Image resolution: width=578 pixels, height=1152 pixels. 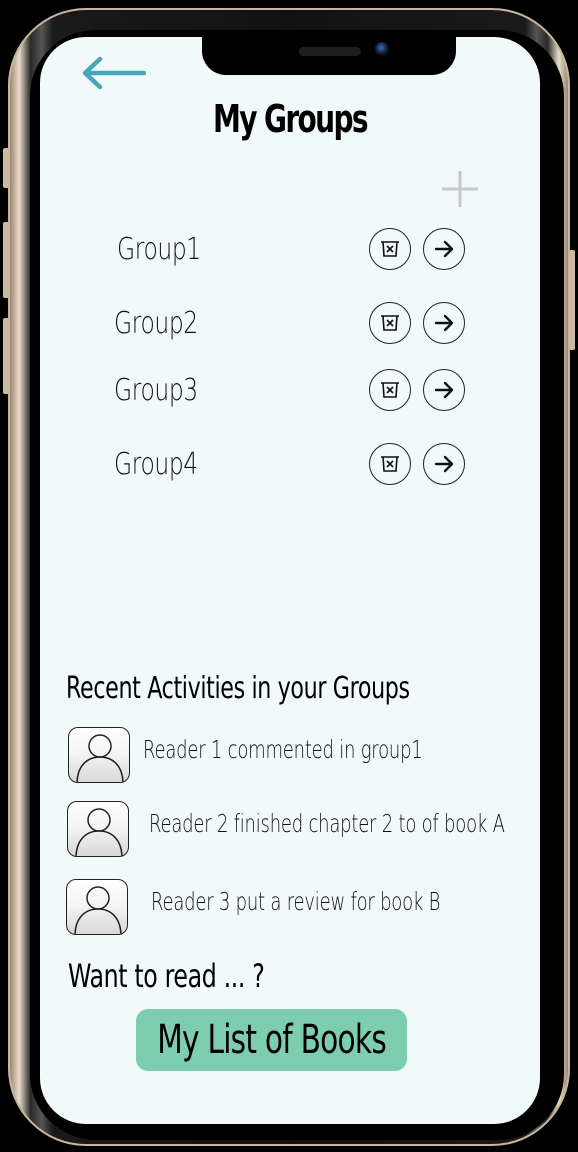 I want to click on arrow-left-icon, so click(x=114, y=73).